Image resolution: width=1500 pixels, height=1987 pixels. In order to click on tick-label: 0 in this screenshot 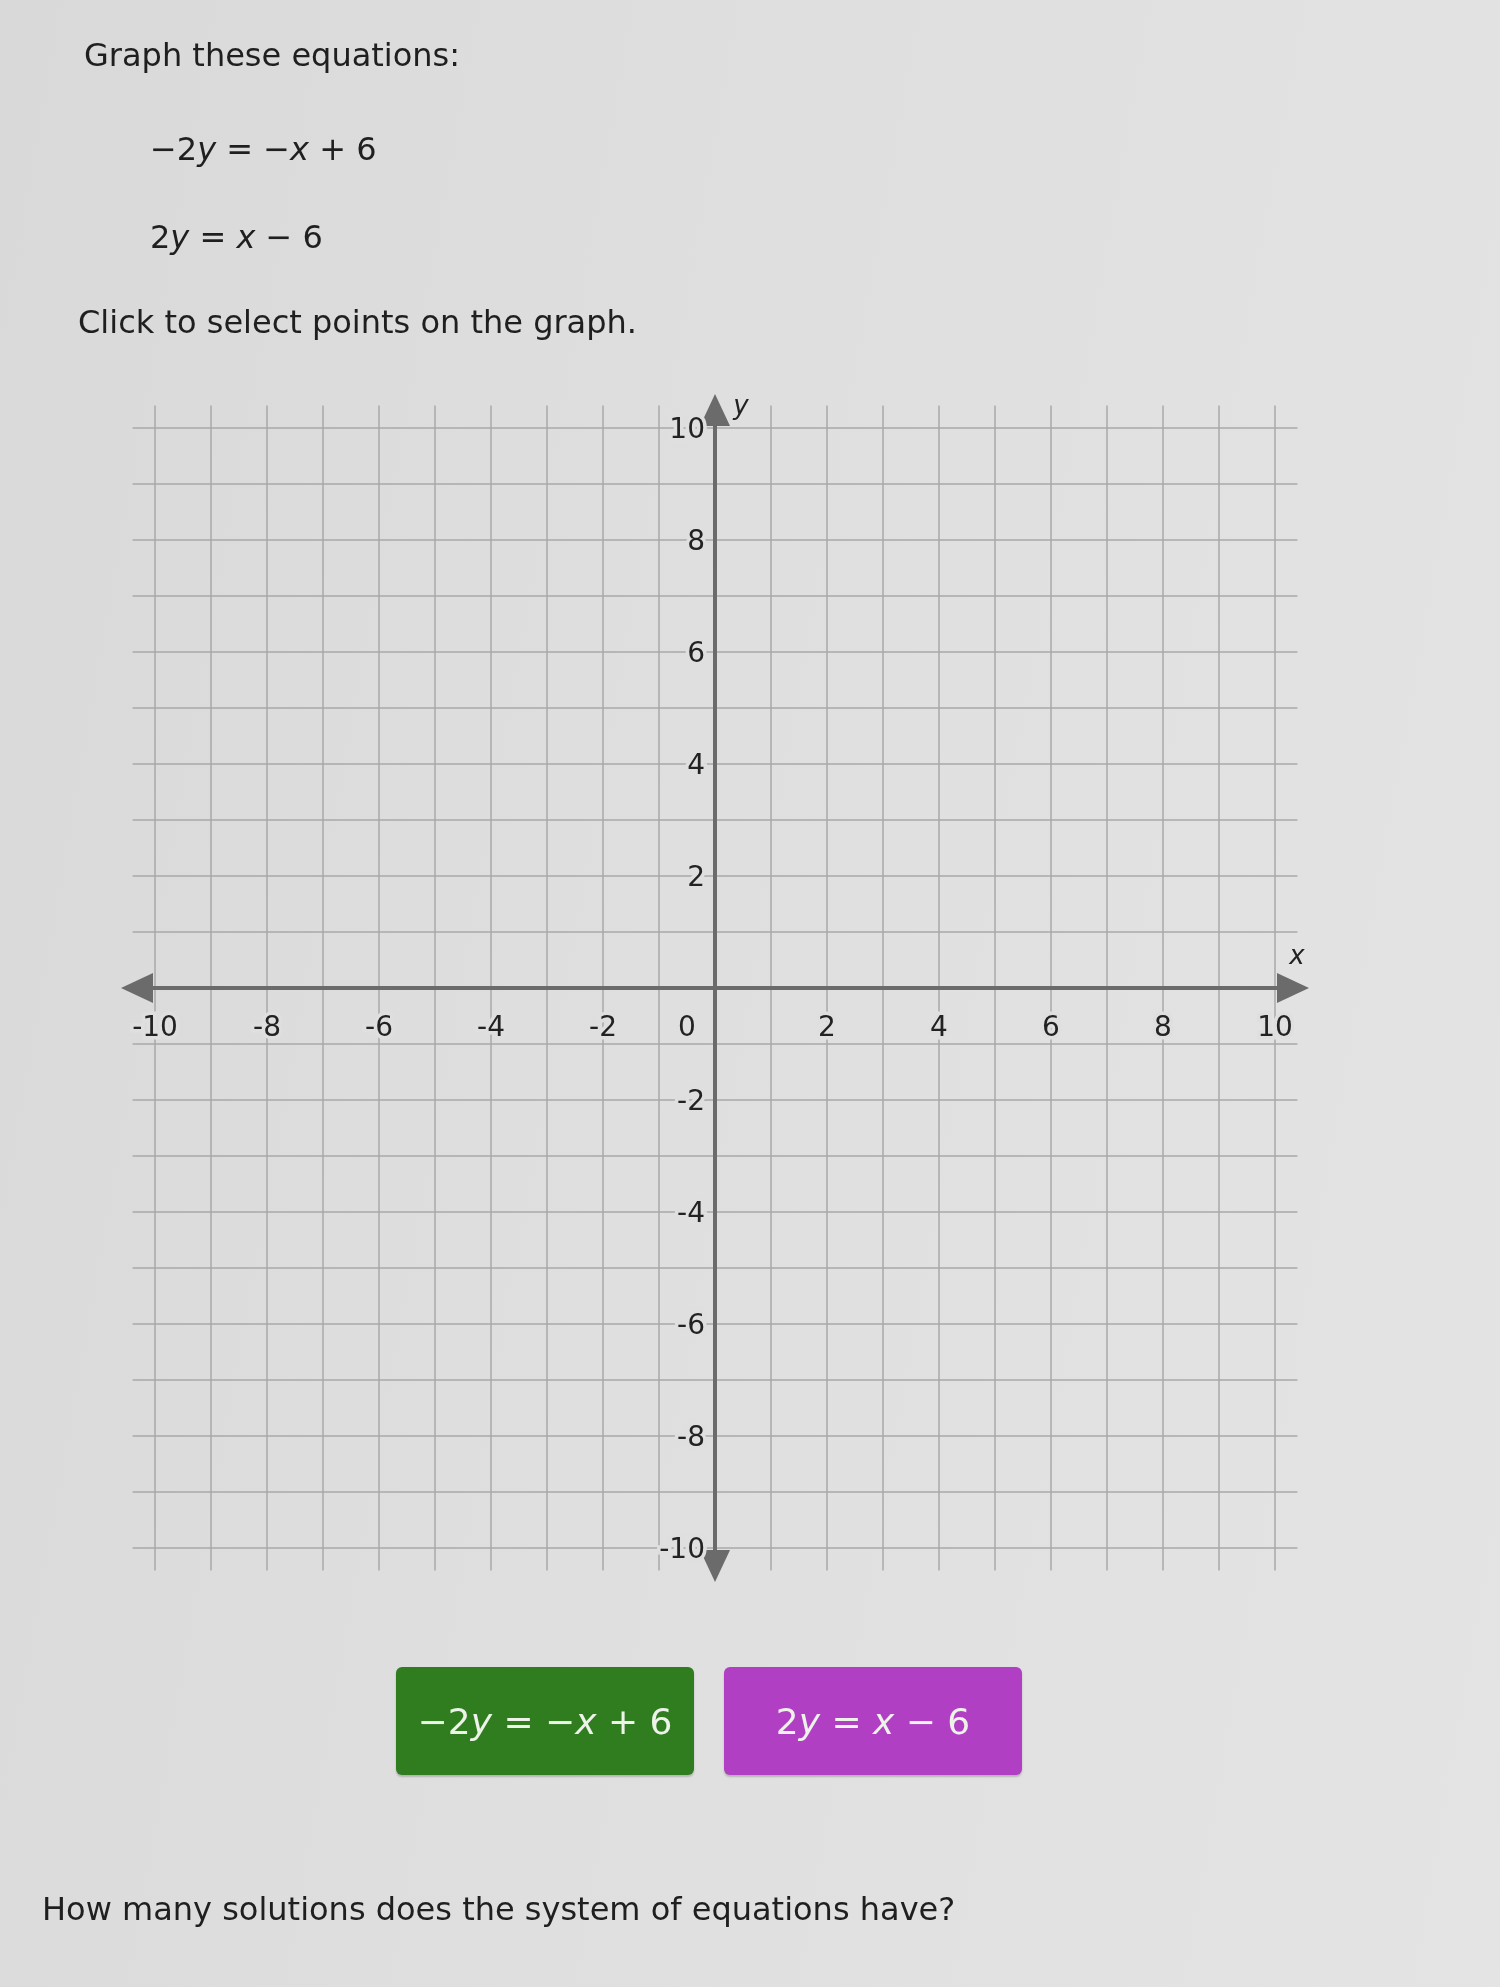, I will do `click(687, 1026)`.